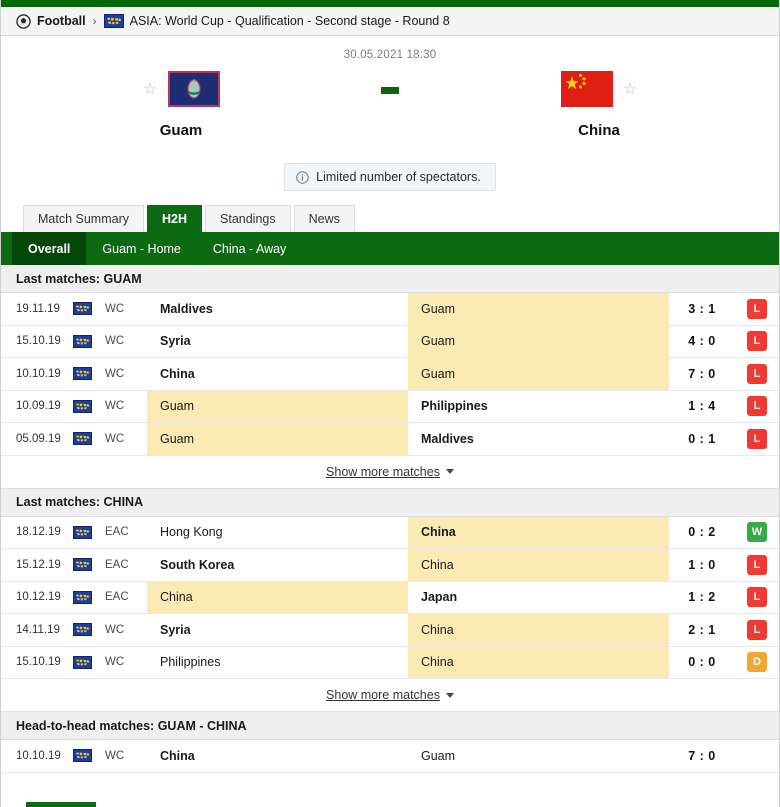 Image resolution: width=780 pixels, height=807 pixels. What do you see at coordinates (390, 439) in the screenshot?
I see `table-row: 05.09.19 WC Guam Maldives 0 : 1 L` at bounding box center [390, 439].